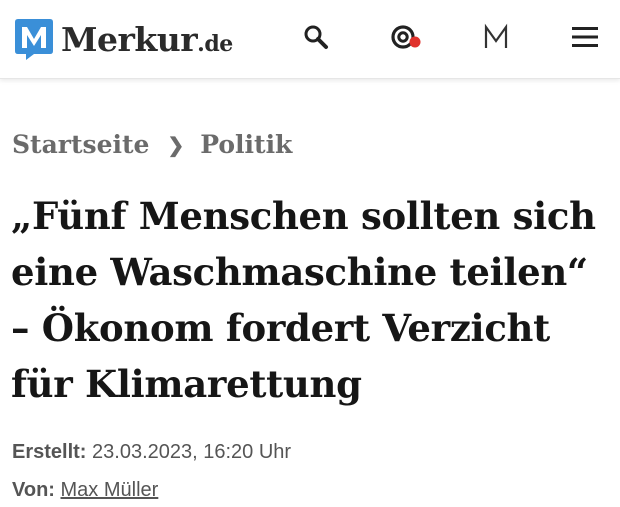 This screenshot has height=507, width=620. I want to click on created-date: 23.03.2023, 16:20 Uhr, so click(192, 452).